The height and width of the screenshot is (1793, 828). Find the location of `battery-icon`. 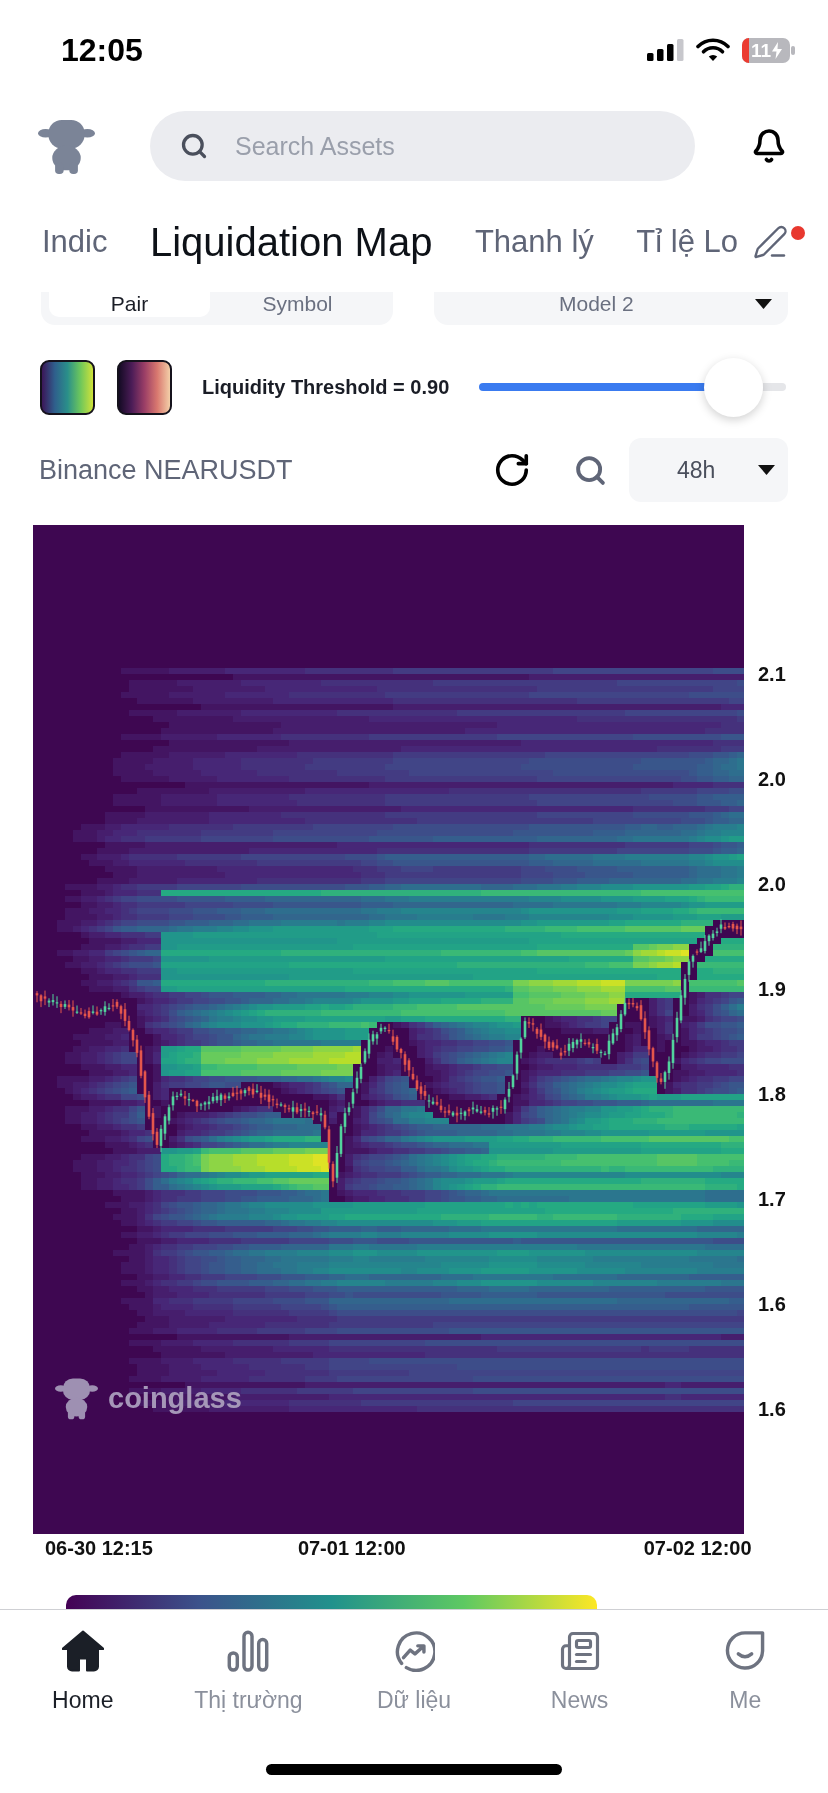

battery-icon is located at coordinates (768, 50).